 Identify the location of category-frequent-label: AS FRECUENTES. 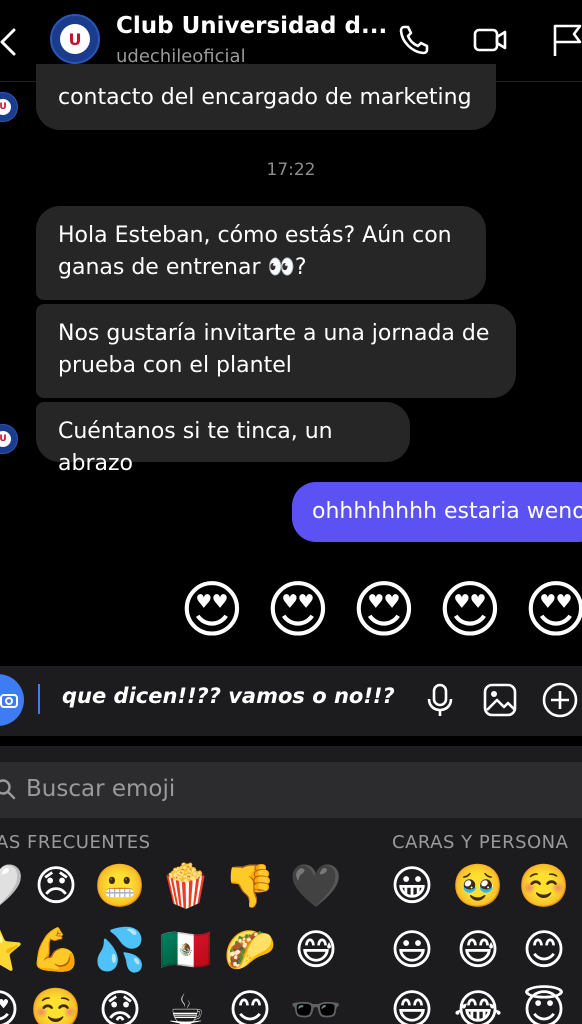
(75, 842).